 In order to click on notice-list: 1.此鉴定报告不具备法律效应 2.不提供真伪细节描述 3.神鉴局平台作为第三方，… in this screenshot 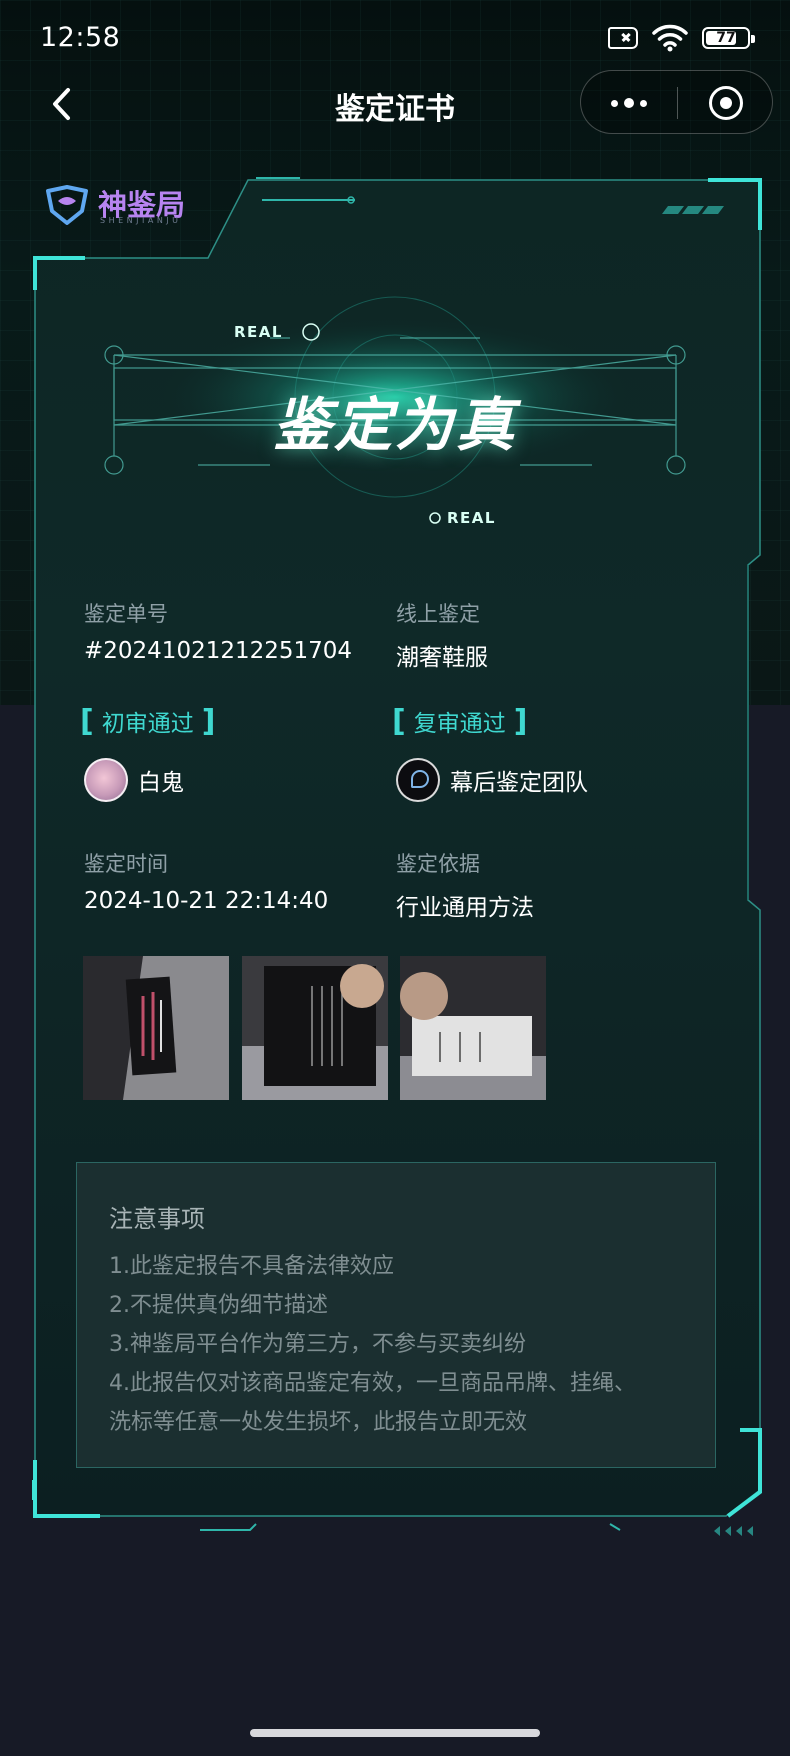, I will do `click(404, 1344)`.